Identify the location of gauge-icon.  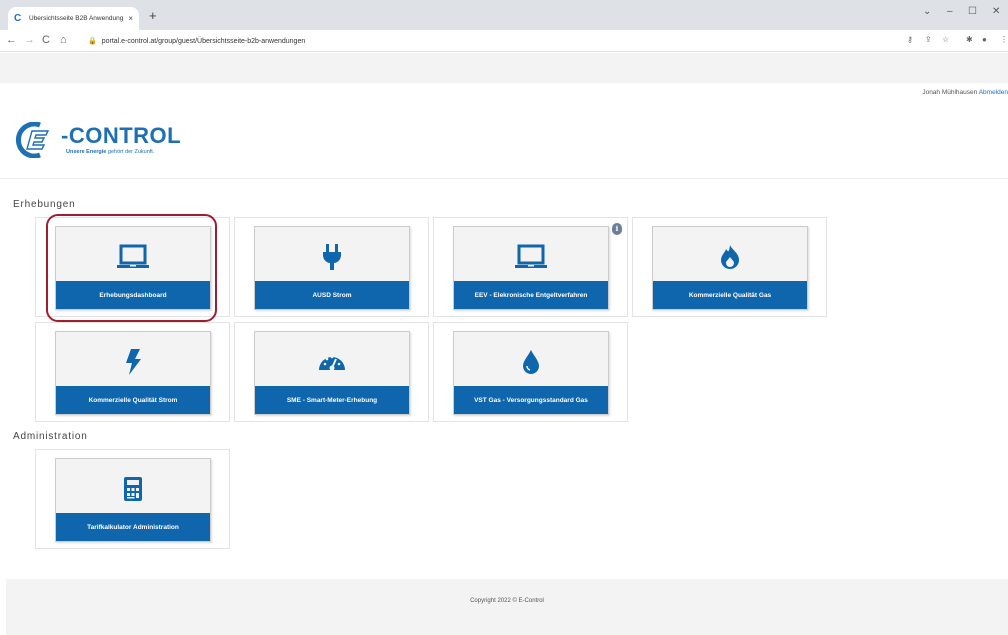
(332, 362).